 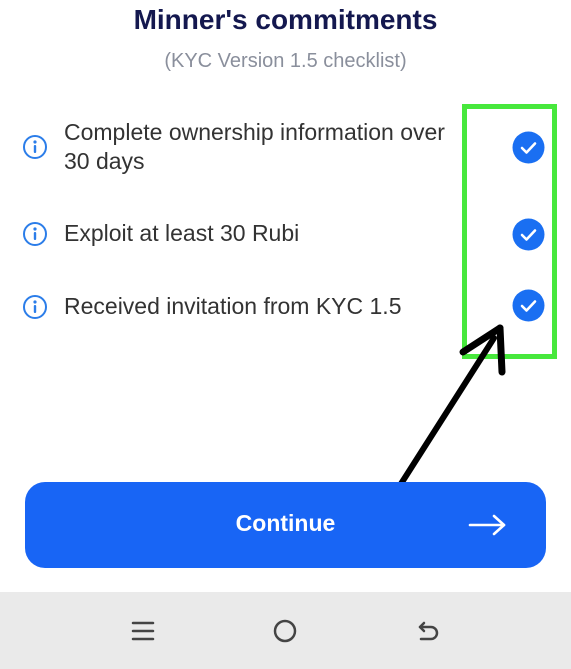 I want to click on system-nav-bar, so click(x=285, y=630).